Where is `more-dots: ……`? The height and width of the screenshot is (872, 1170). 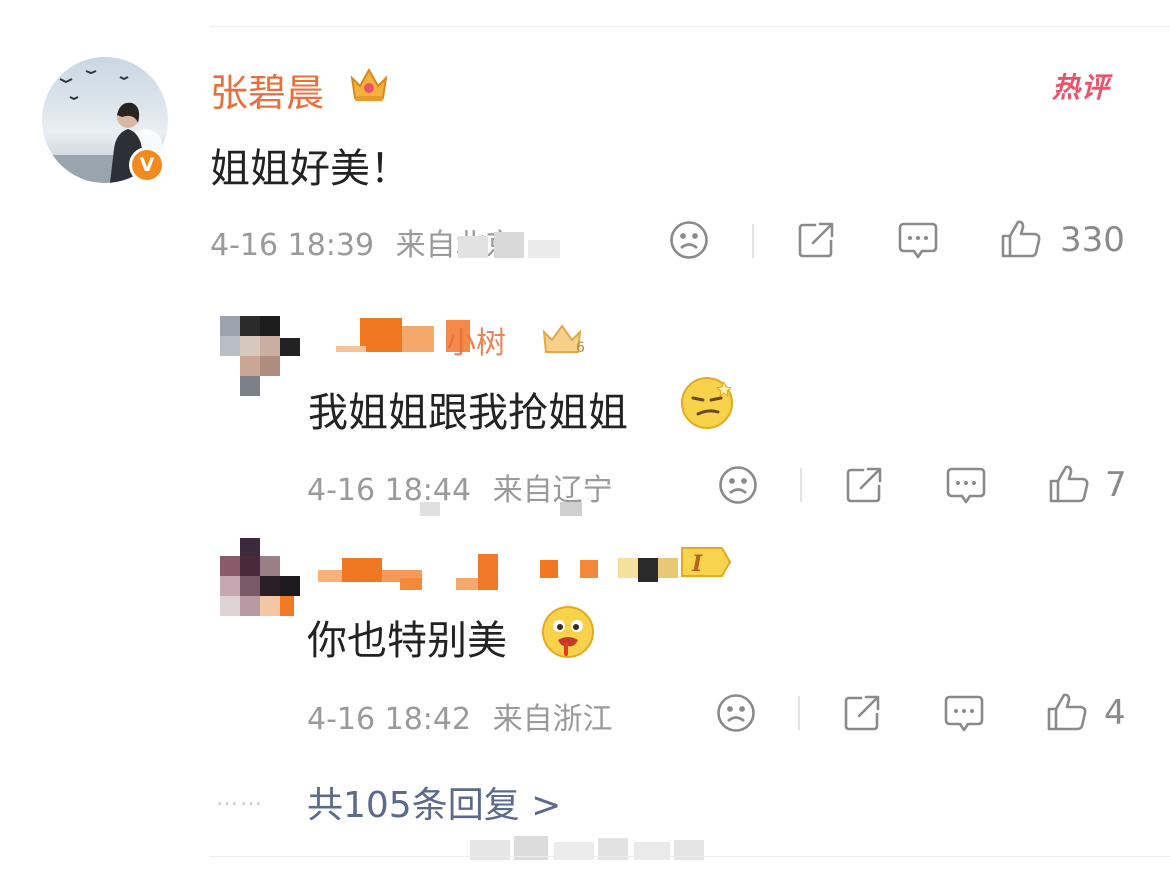 more-dots: …… is located at coordinates (240, 798).